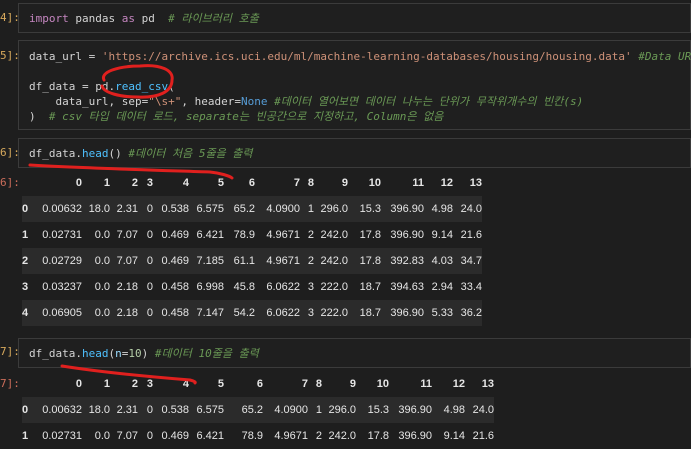 This screenshot has width=691, height=449. Describe the element at coordinates (244, 235) in the screenshot. I see `table-cell: 78.9` at that location.